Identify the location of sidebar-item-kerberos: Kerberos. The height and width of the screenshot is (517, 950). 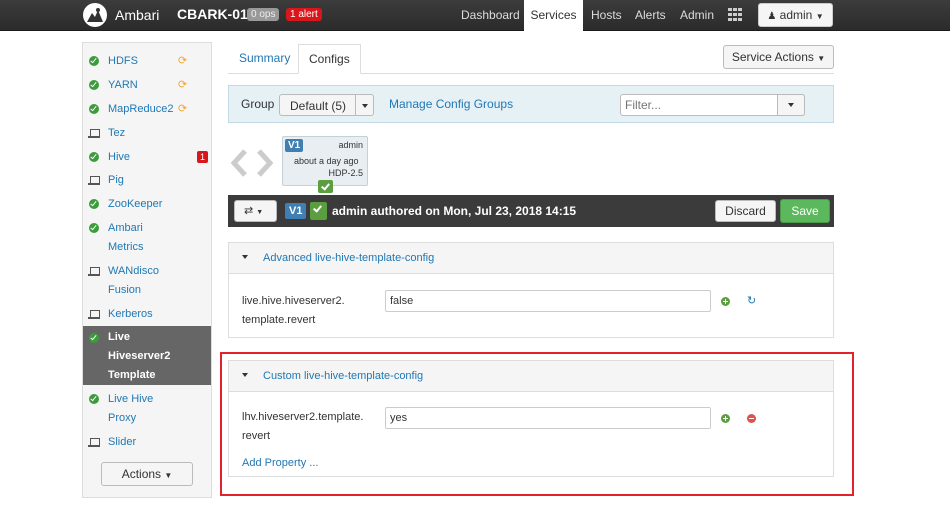
(147, 314).